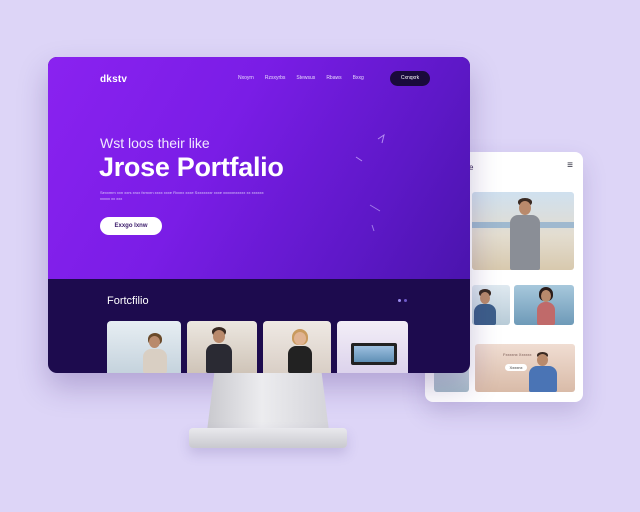 The height and width of the screenshot is (512, 640). What do you see at coordinates (246, 78) in the screenshot?
I see `nav-link-1: Nxoyrn` at bounding box center [246, 78].